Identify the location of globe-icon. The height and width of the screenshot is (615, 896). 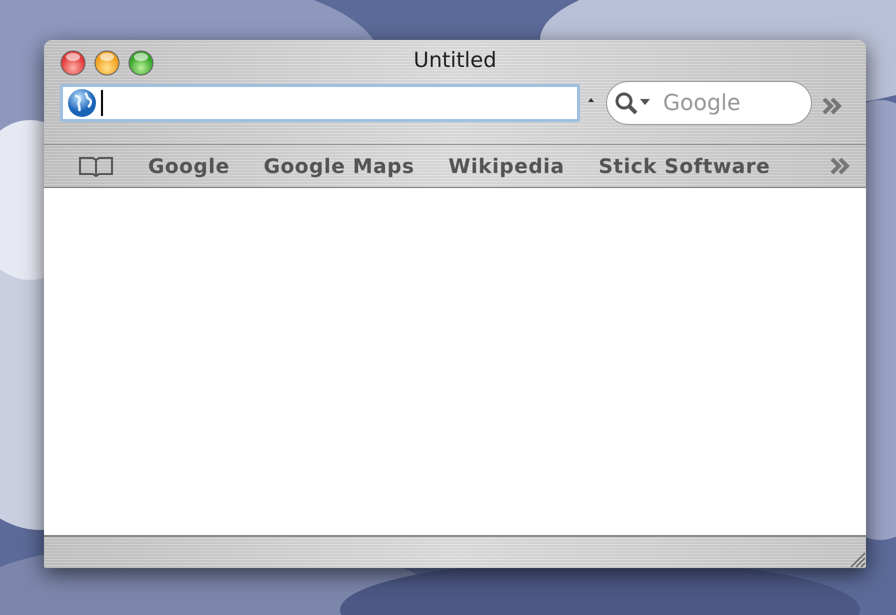
(82, 103).